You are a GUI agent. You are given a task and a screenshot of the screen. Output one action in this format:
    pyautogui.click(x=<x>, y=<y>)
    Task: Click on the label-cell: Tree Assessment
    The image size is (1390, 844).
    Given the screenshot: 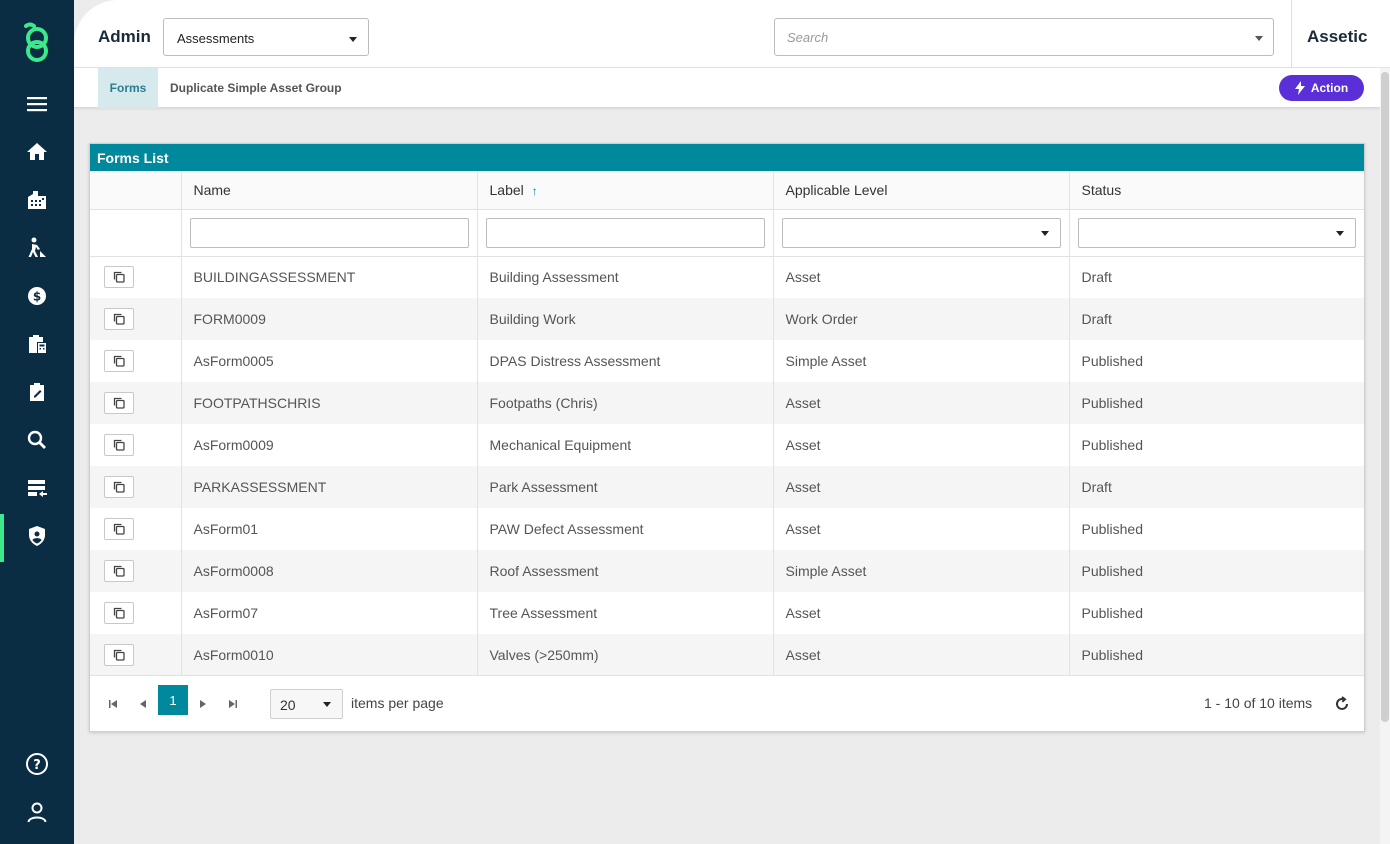 What is the action you would take?
    pyautogui.click(x=624, y=613)
    